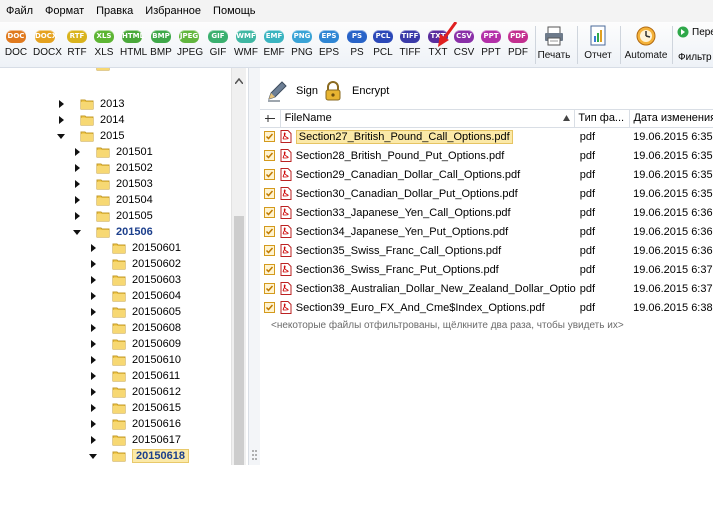 This screenshot has height=512, width=713. What do you see at coordinates (112, 152) in the screenshot?
I see `tree-item: 201501` at bounding box center [112, 152].